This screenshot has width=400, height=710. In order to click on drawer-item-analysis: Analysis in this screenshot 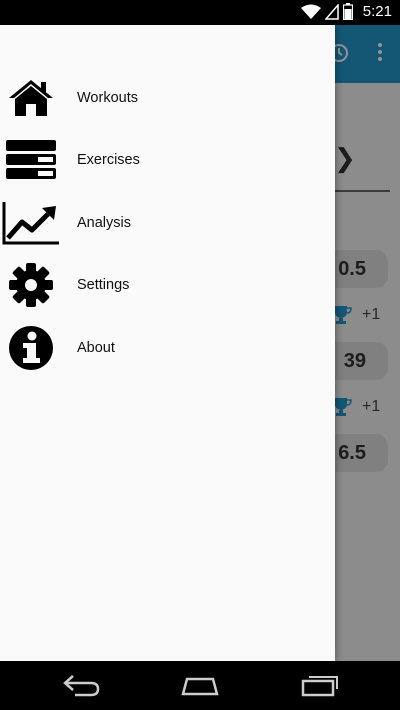, I will do `click(167, 223)`.